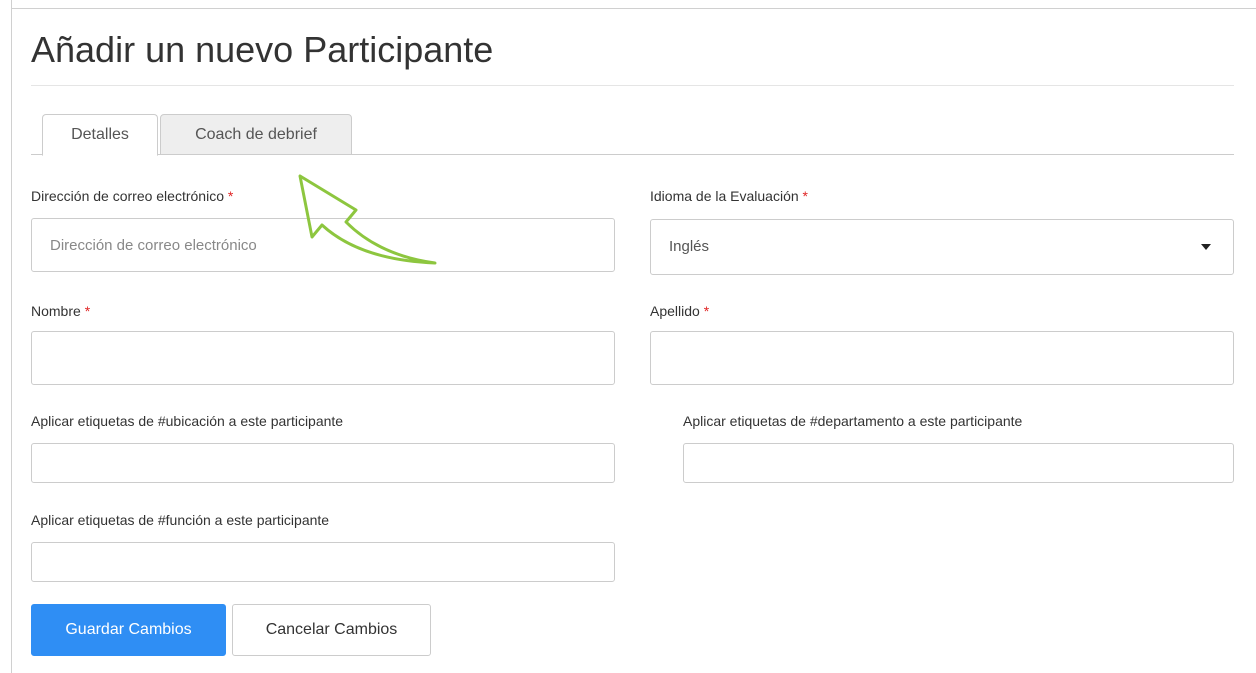 This screenshot has height=673, width=1256. I want to click on function-tags-input, so click(323, 562).